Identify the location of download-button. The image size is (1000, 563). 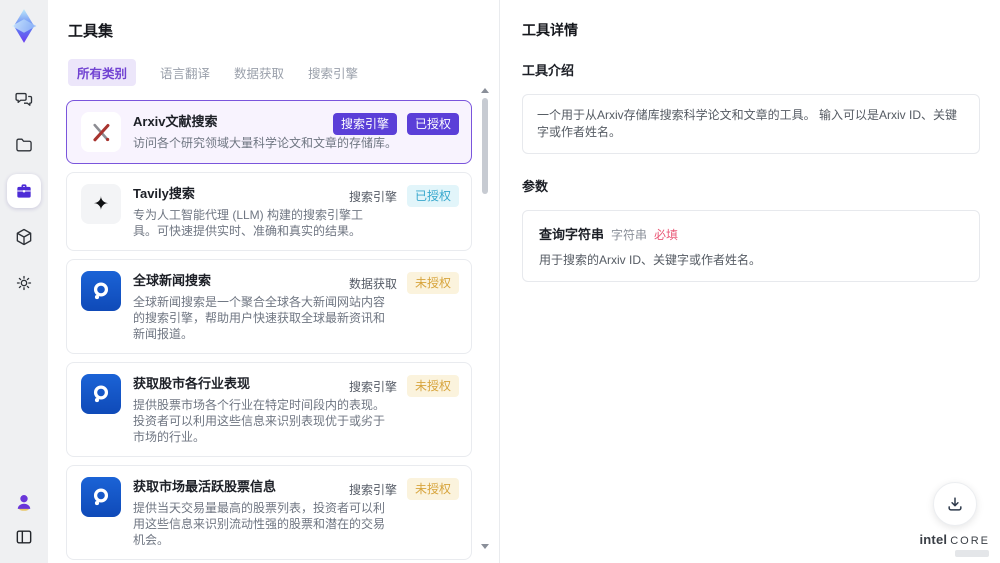
(954, 504).